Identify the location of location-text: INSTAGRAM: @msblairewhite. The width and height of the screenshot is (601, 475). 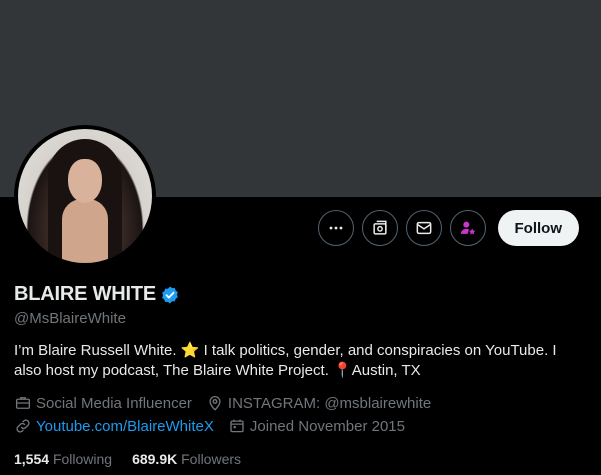
(329, 403).